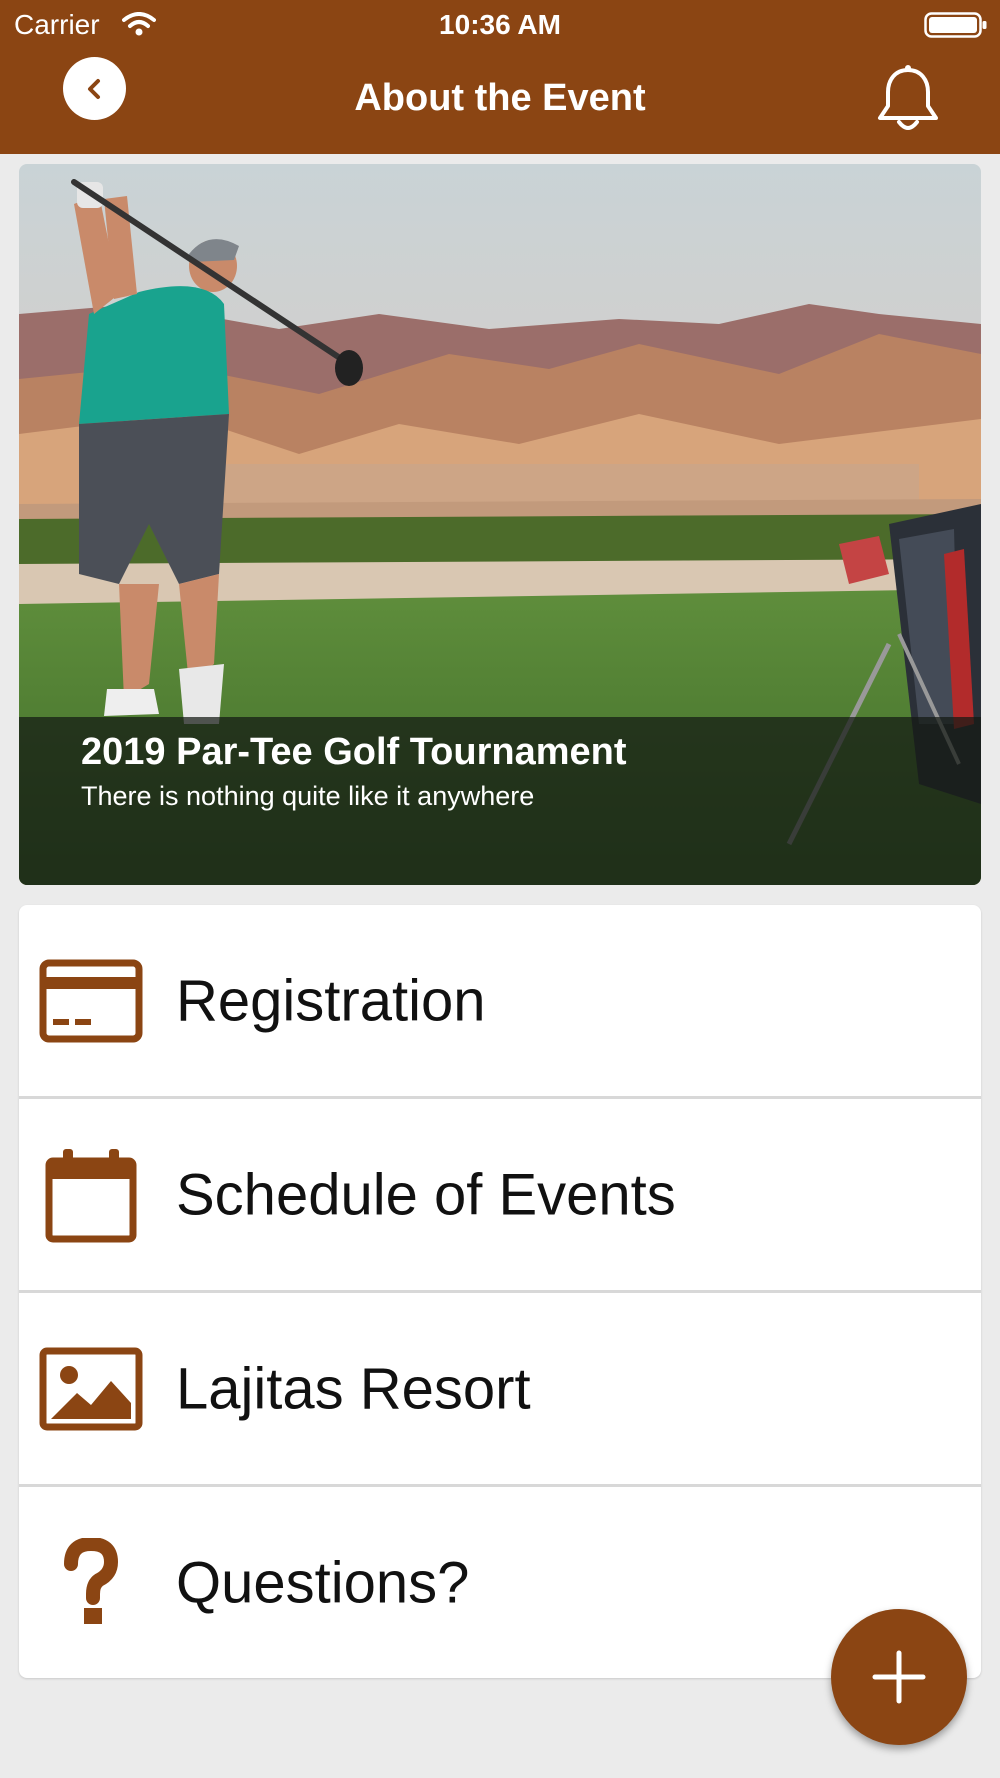 This screenshot has height=1778, width=1000. What do you see at coordinates (331, 1000) in the screenshot?
I see `menu-item-label: Registration` at bounding box center [331, 1000].